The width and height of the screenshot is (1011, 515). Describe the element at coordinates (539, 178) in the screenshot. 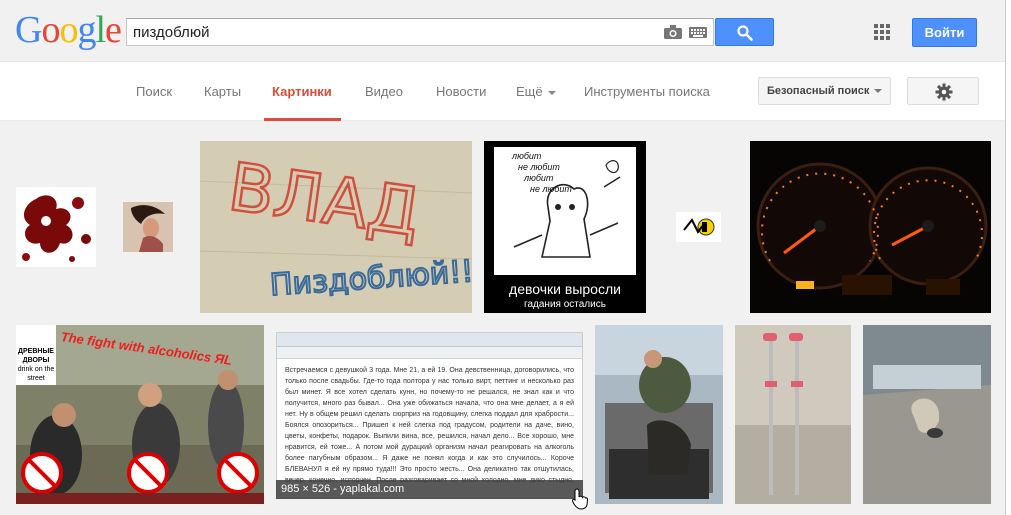

I see `cartoon-line-3: любит` at that location.